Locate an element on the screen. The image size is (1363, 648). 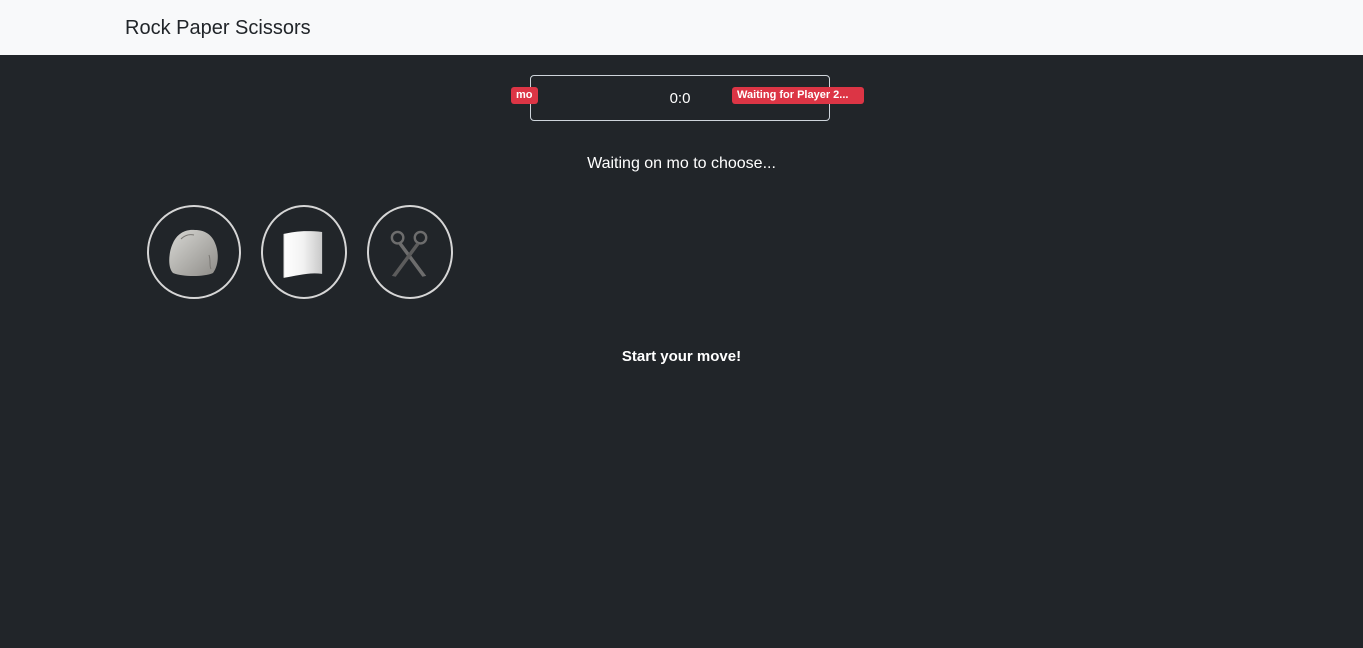
scissors-button is located at coordinates (410, 252).